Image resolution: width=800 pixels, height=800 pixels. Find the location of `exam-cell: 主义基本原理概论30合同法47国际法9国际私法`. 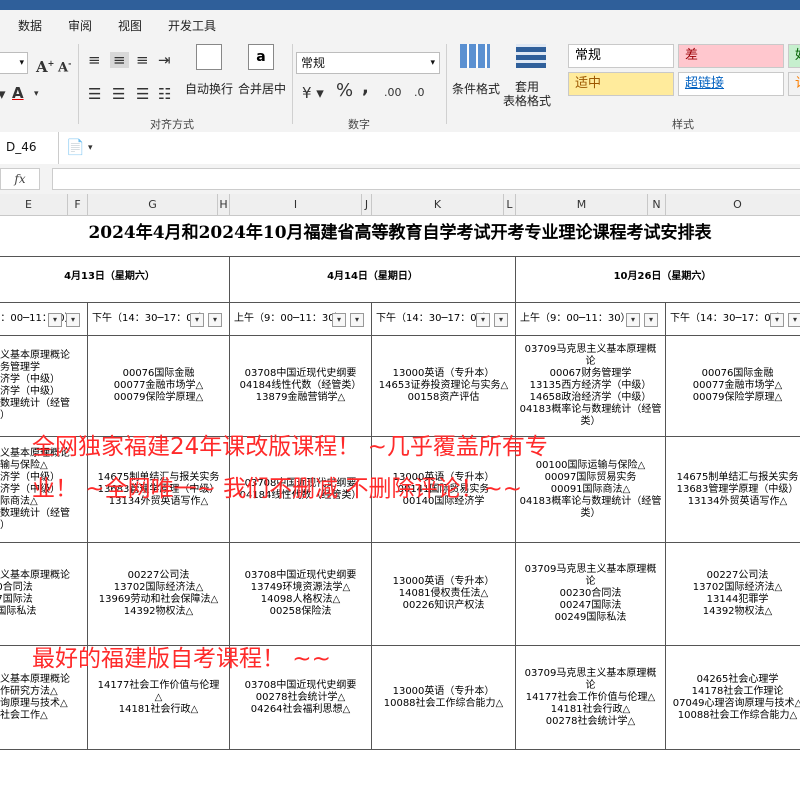

exam-cell: 主义基本原理概论30合同法47国际法9国际私法 is located at coordinates (44, 594).